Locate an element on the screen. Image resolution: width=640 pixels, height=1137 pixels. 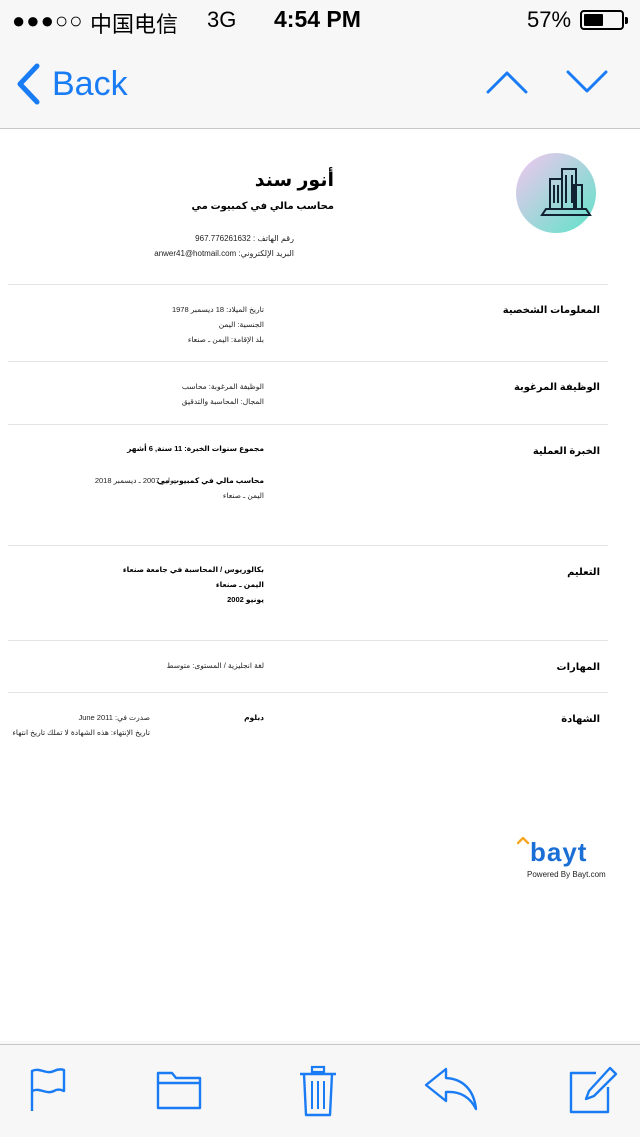
flag-button is located at coordinates (48, 1092).